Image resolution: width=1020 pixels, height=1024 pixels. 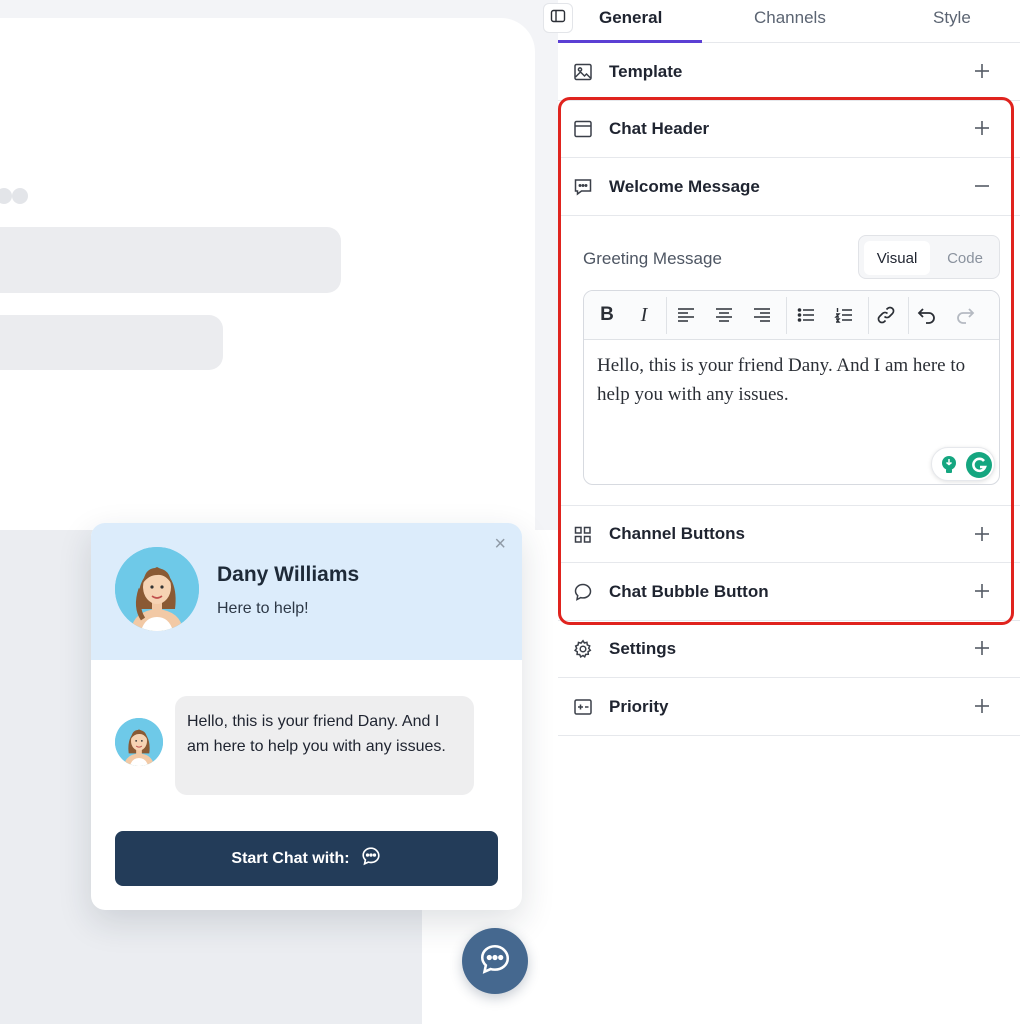 I want to click on section-label: Template, so click(x=646, y=71).